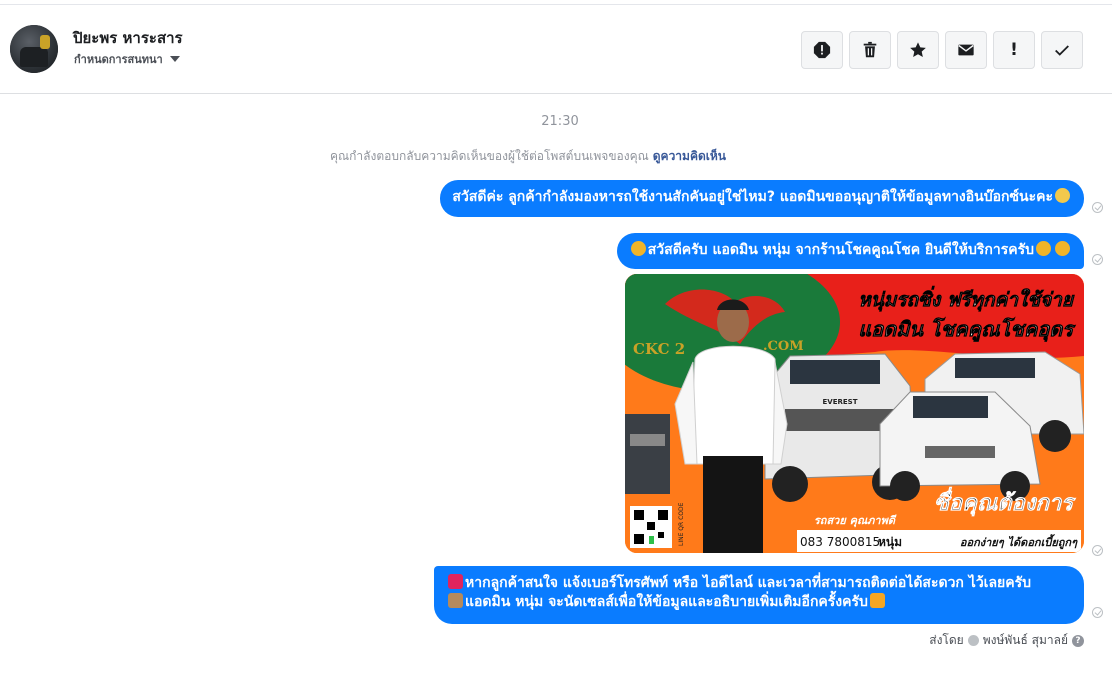 The image size is (1112, 679). I want to click on star-button, so click(918, 50).